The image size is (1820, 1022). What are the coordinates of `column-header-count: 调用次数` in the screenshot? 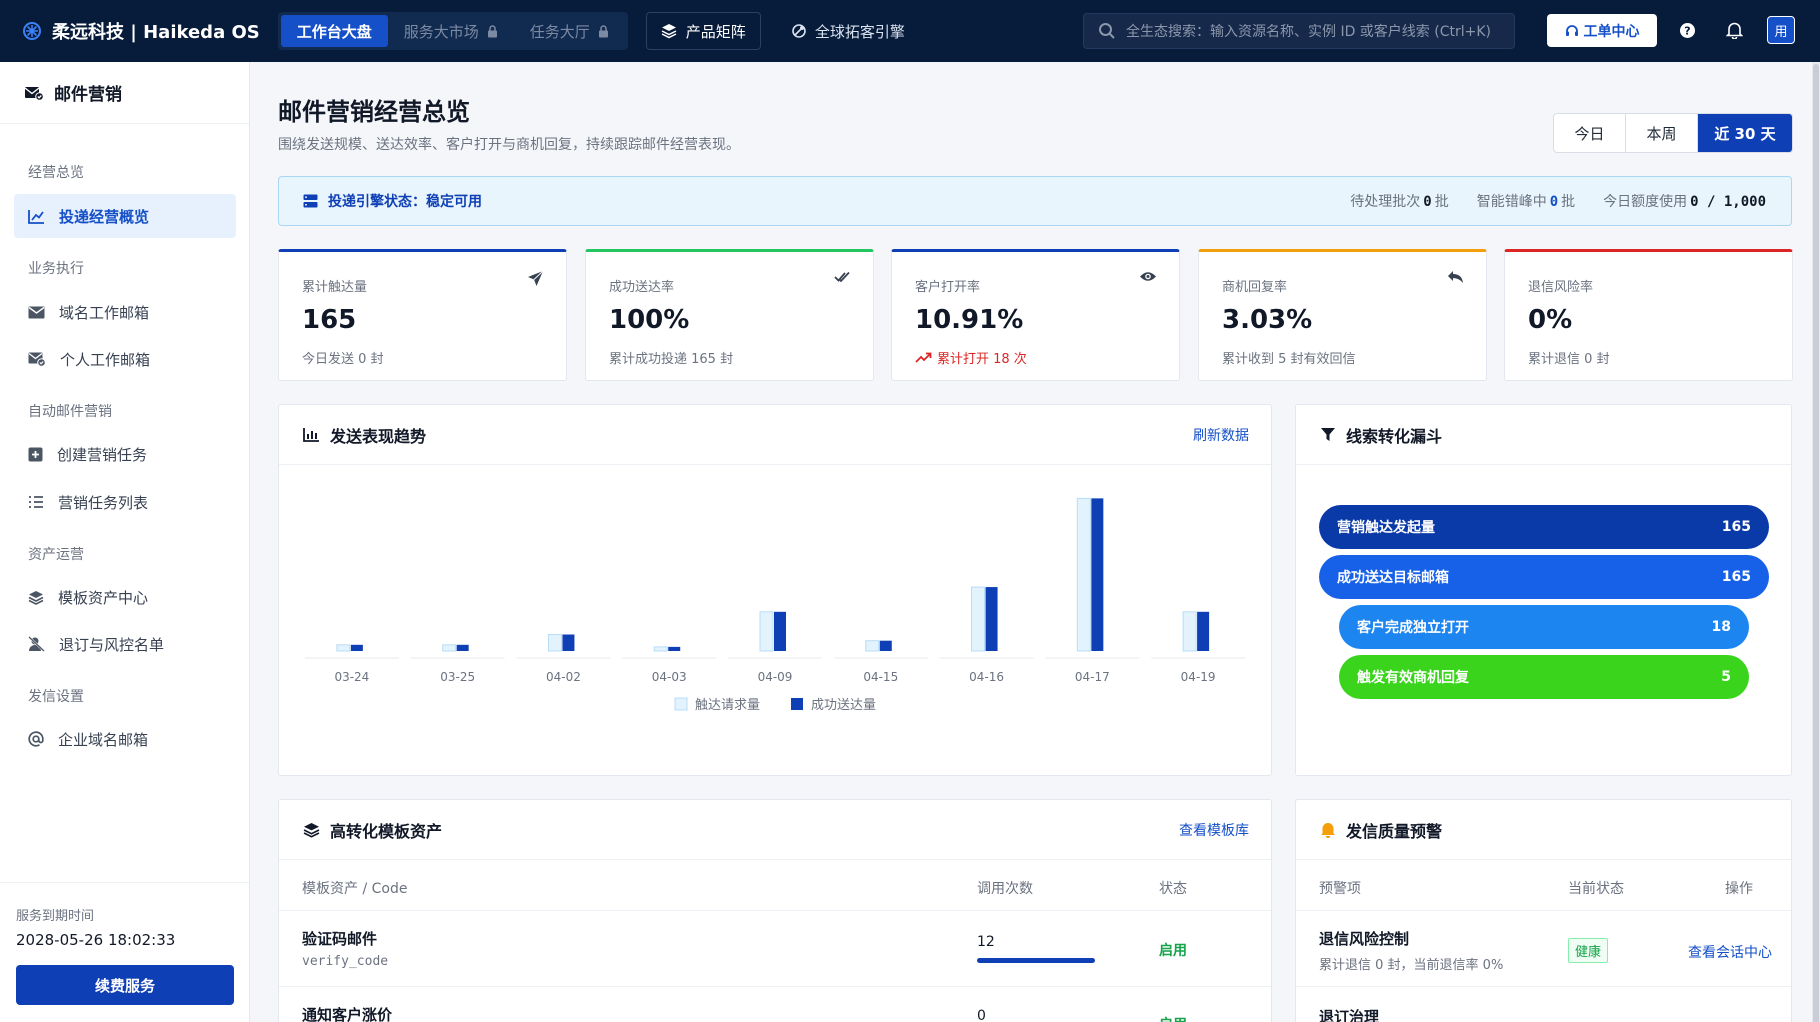 It's located at (1005, 889).